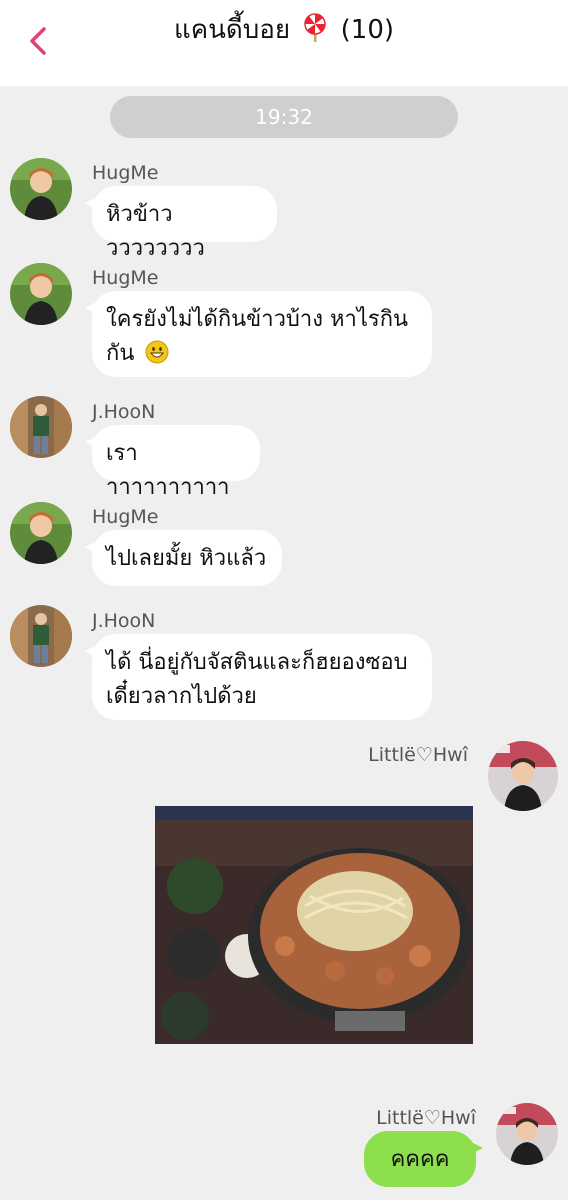 The image size is (568, 1200). What do you see at coordinates (257, 662) in the screenshot?
I see `message-text: ได้ นี่อยู่กับจัสตินและก็ฮยองซอบ` at bounding box center [257, 662].